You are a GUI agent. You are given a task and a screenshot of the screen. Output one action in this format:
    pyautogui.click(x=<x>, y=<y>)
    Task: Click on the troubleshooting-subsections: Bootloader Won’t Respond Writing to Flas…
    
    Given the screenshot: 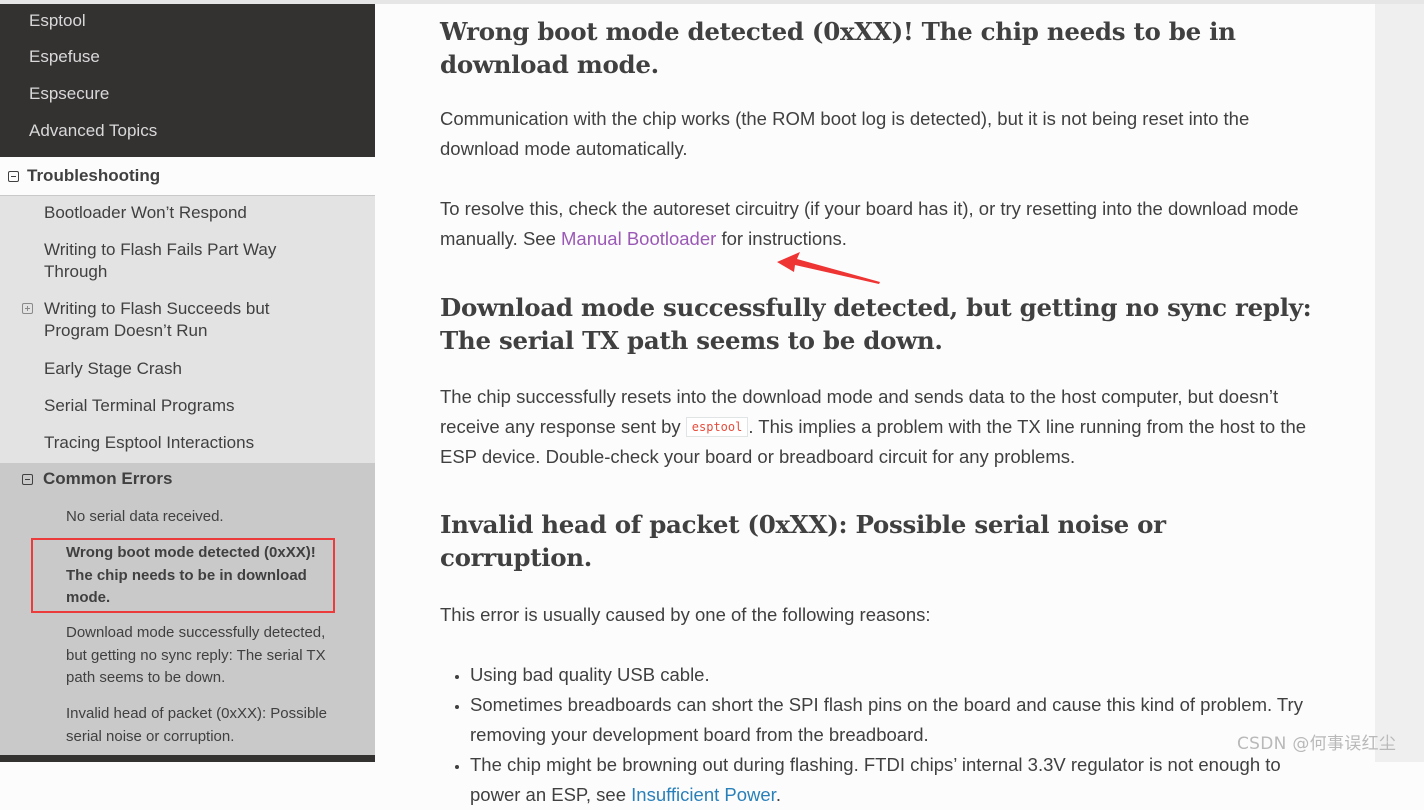 What is the action you would take?
    pyautogui.click(x=187, y=329)
    